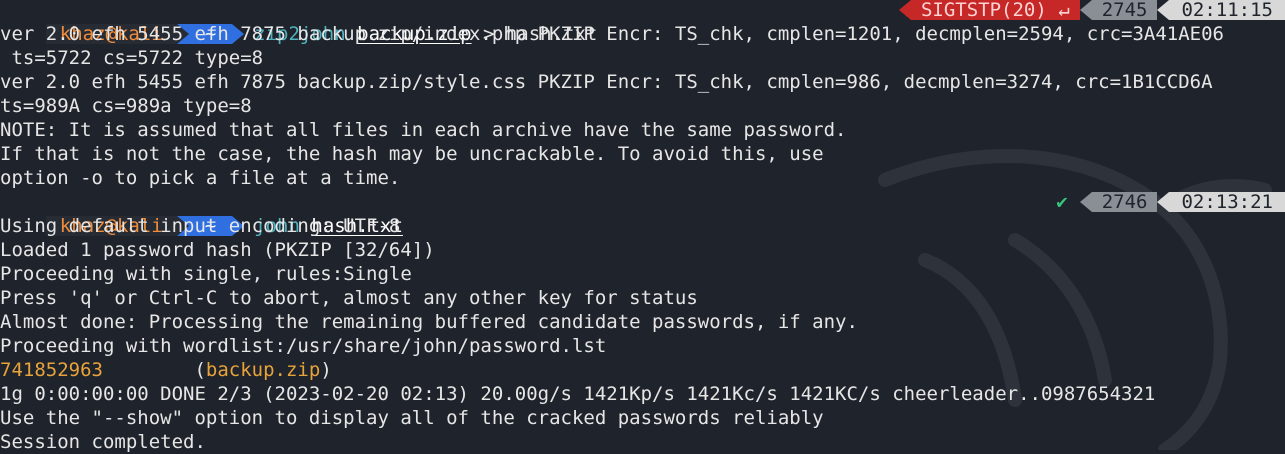  What do you see at coordinates (217, 250) in the screenshot?
I see `output-line: Loaded 1 password hash (PKZIP [32/64])` at bounding box center [217, 250].